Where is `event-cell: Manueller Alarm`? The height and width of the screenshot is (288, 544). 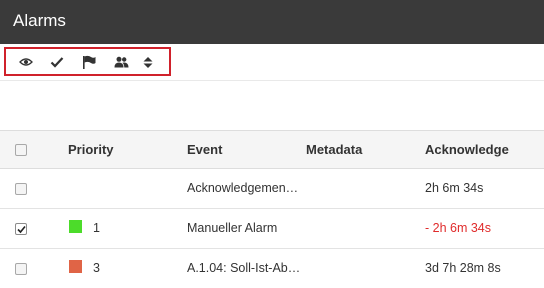
event-cell: Manueller Alarm is located at coordinates (232, 228).